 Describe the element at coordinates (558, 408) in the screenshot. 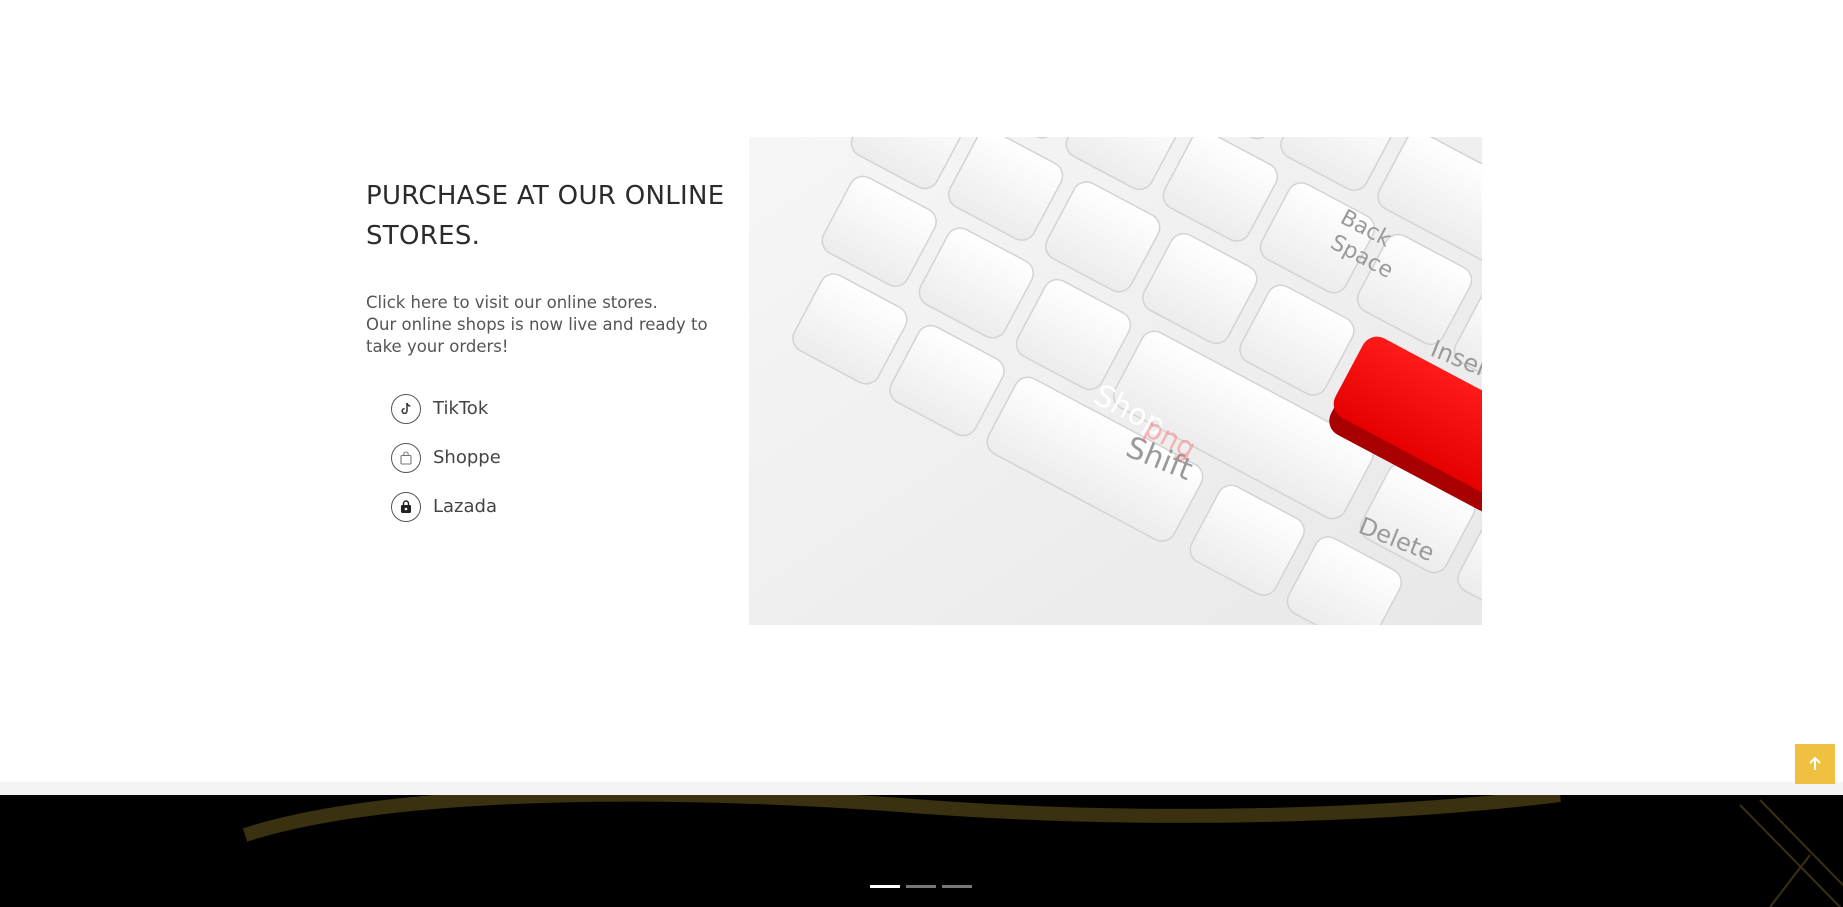

I see `store-link-tiktok: TikTok` at that location.